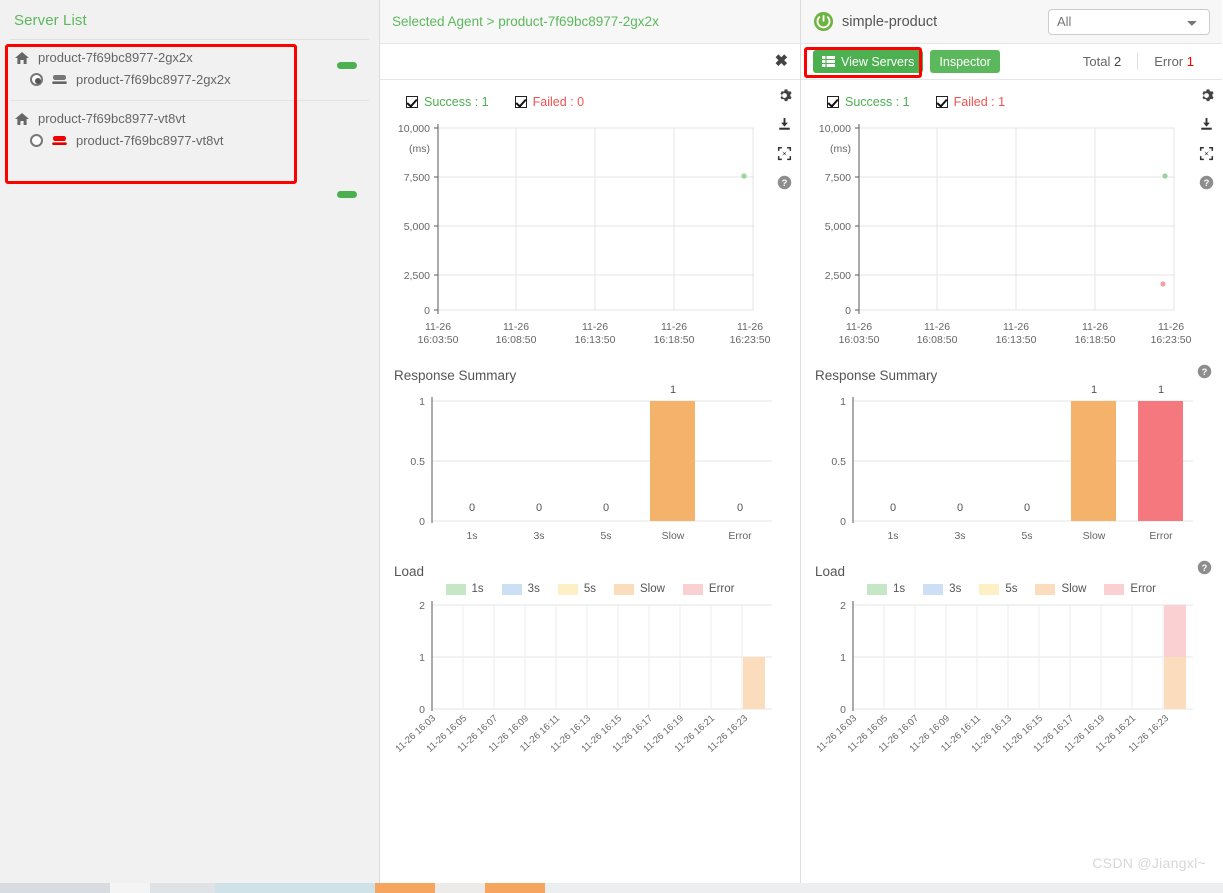  What do you see at coordinates (558, 102) in the screenshot?
I see `failed-label: Failed : 0` at bounding box center [558, 102].